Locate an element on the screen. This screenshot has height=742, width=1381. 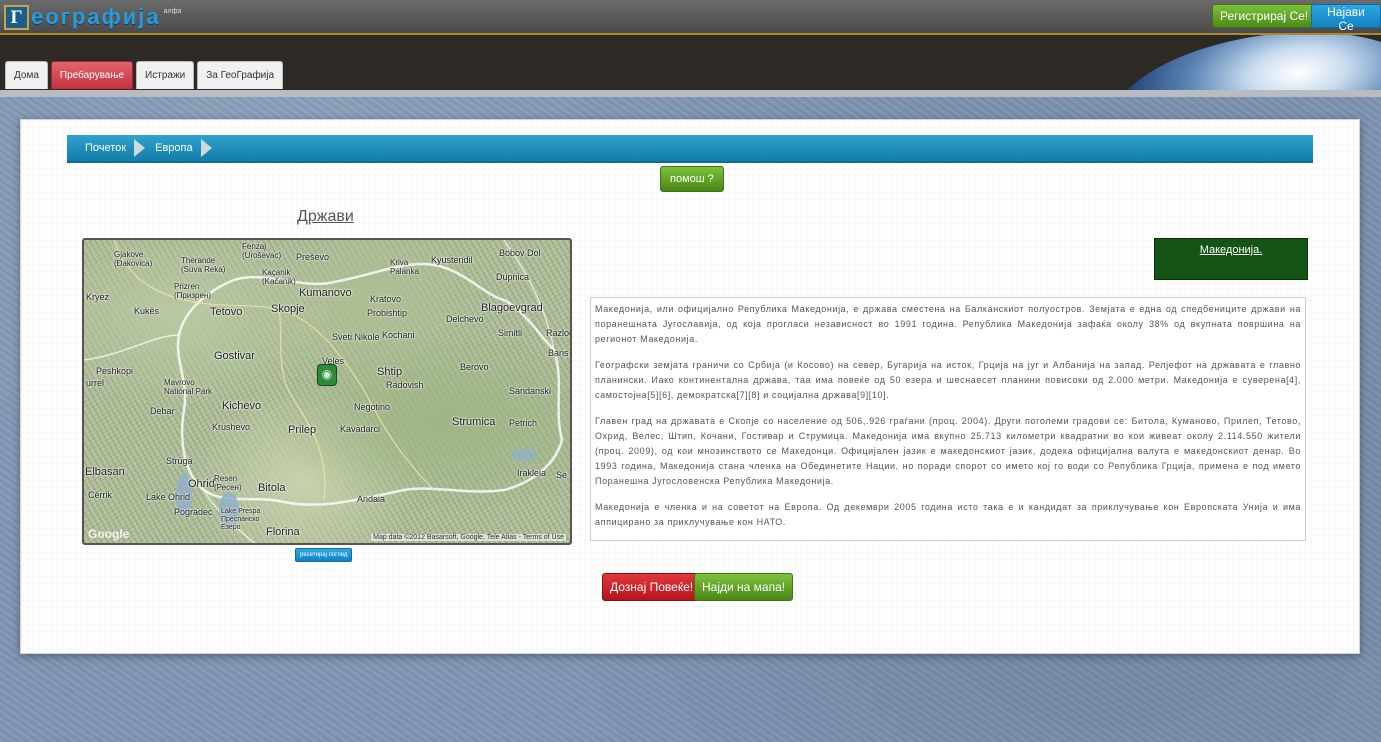
map-city-label: Bitola is located at coordinates (272, 488).